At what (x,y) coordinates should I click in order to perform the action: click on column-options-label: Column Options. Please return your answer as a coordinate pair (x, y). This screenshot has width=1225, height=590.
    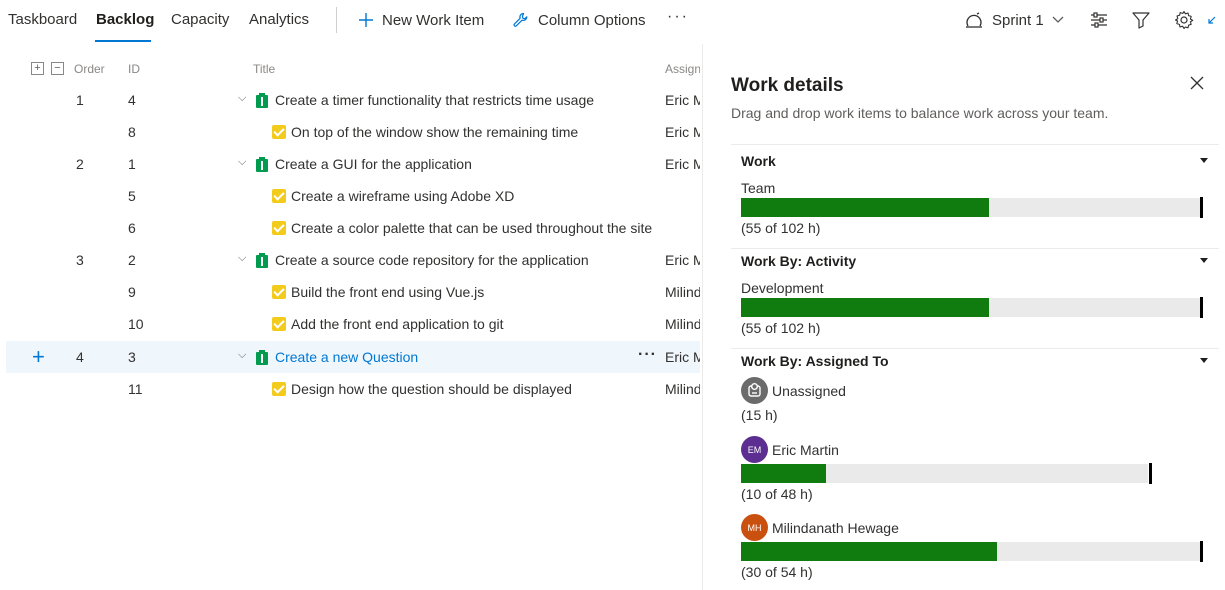
    Looking at the image, I should click on (592, 20).